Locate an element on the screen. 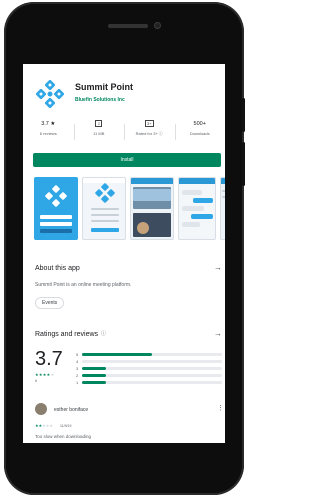  rating-distribution: 5 4 3 2 1 is located at coordinates (149, 368).